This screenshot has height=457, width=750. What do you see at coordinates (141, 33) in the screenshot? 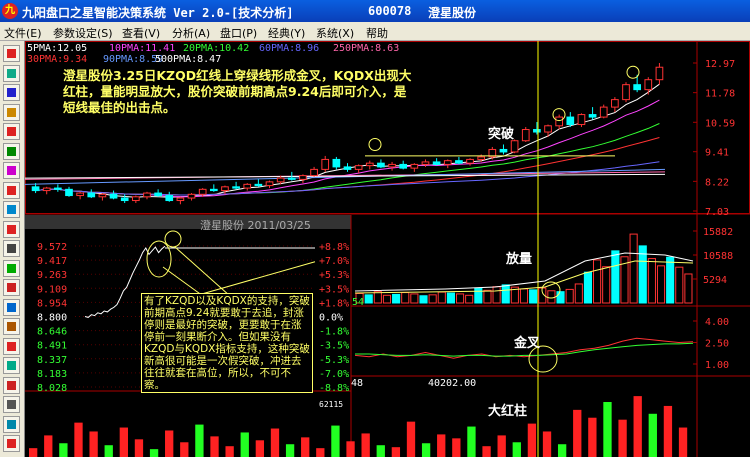
I see `menu-view: 查看(V)` at bounding box center [141, 33].